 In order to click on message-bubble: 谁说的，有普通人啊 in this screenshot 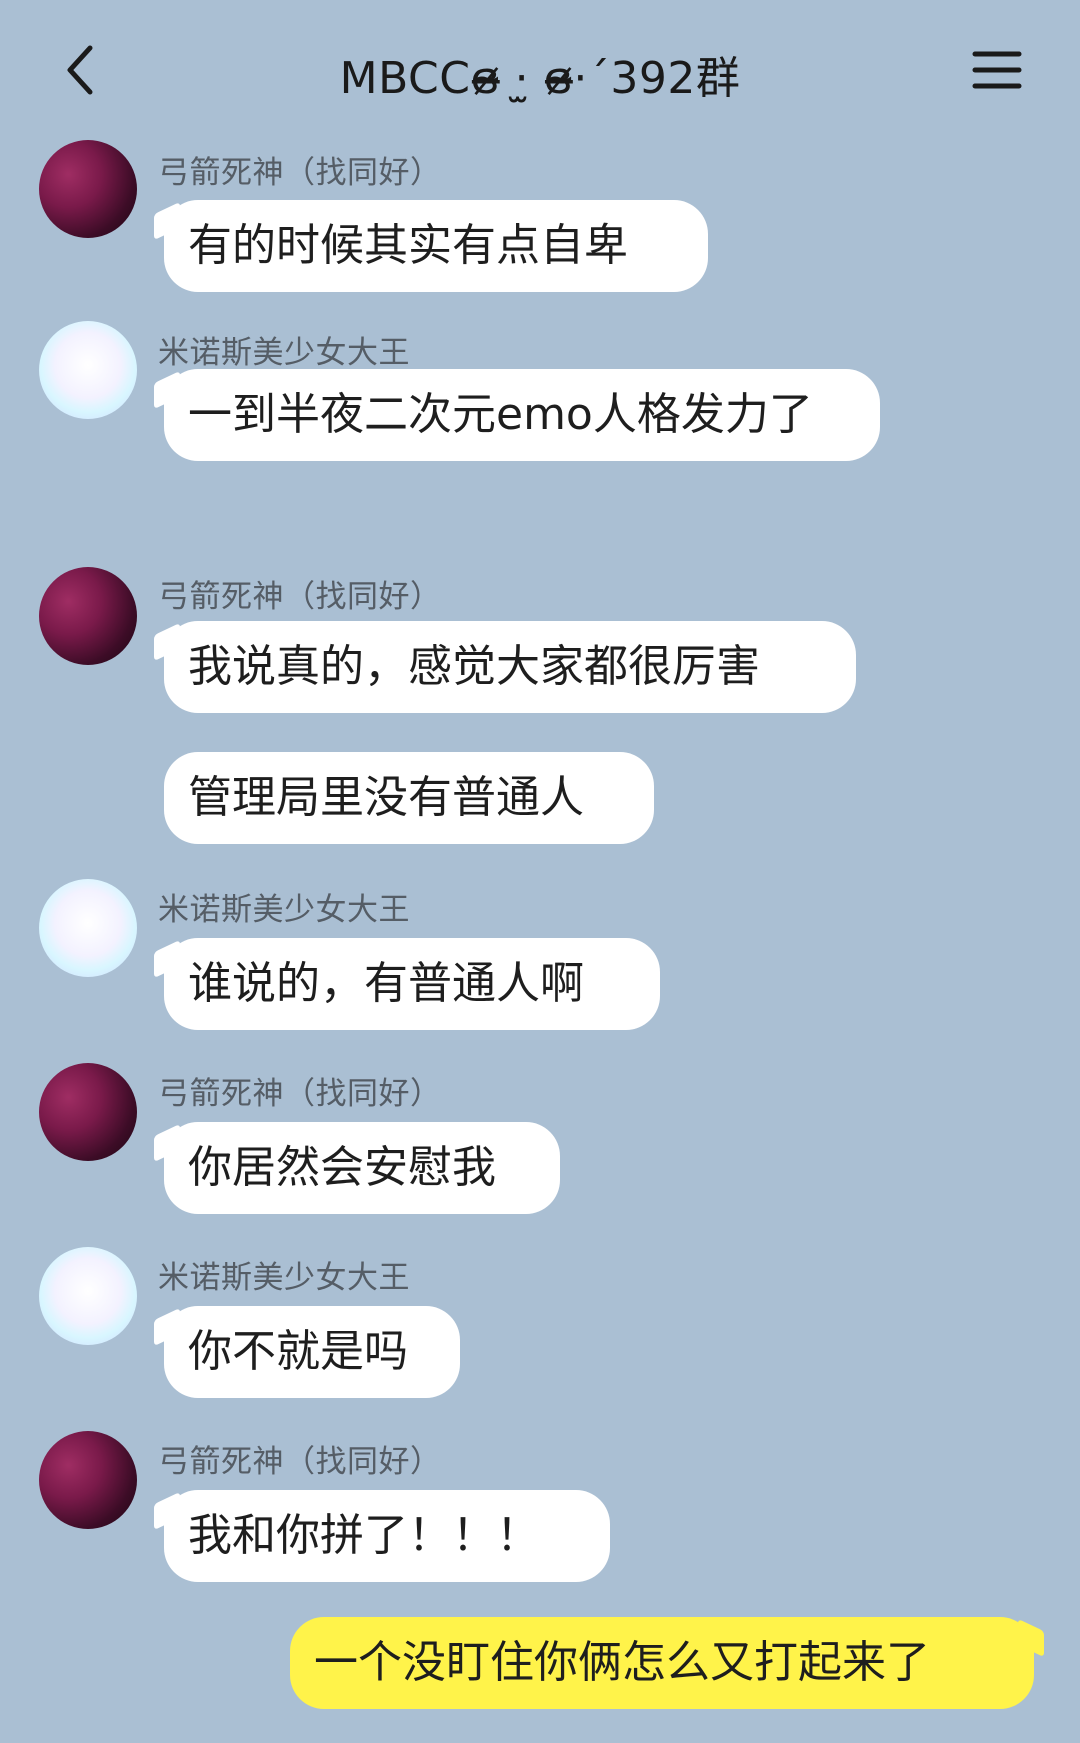, I will do `click(412, 984)`.